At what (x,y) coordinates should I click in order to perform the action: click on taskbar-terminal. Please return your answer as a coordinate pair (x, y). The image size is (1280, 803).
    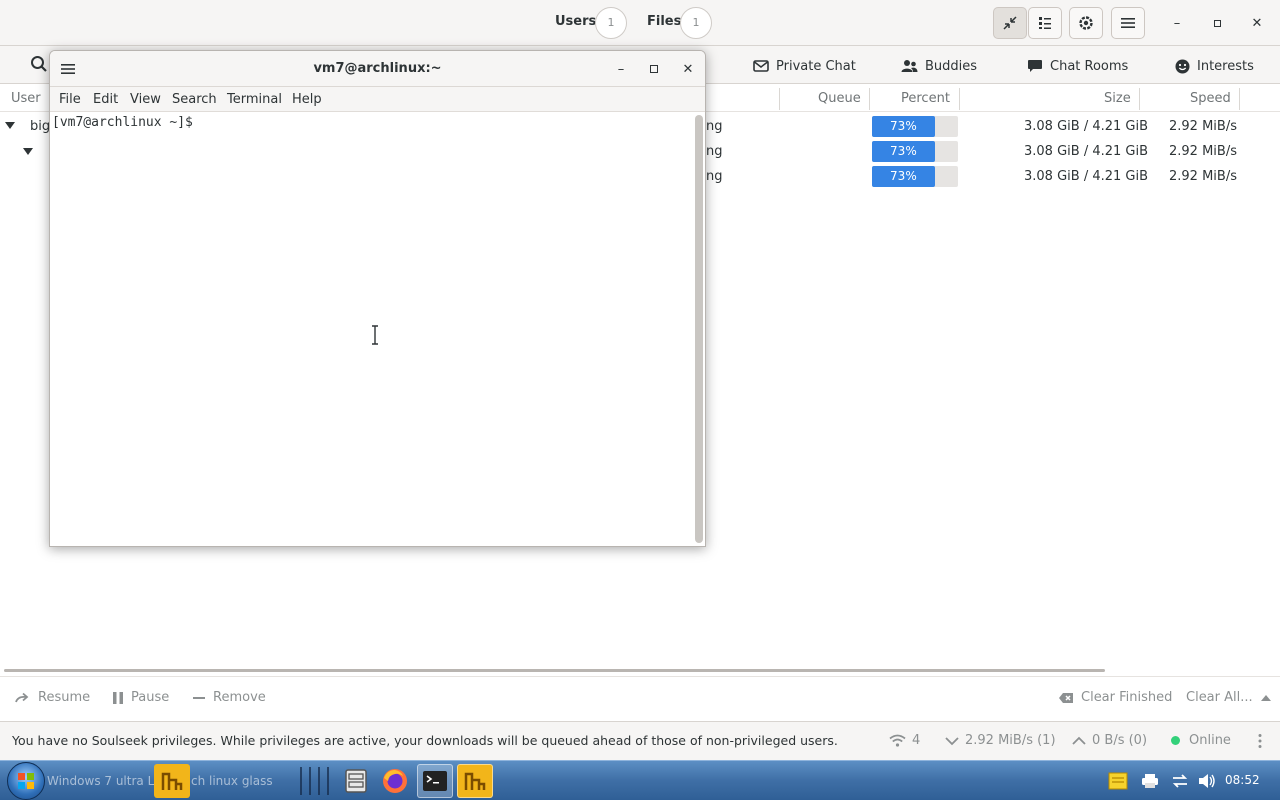
    Looking at the image, I should click on (435, 781).